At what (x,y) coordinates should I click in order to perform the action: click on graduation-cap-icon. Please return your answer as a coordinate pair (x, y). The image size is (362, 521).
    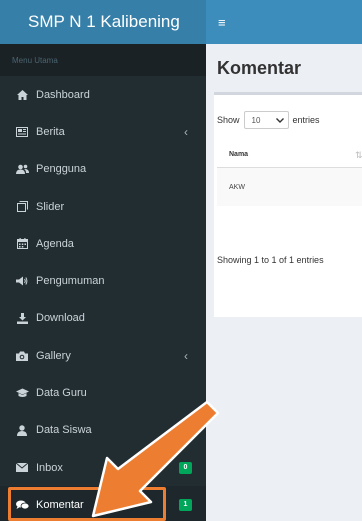
    Looking at the image, I should click on (22, 393).